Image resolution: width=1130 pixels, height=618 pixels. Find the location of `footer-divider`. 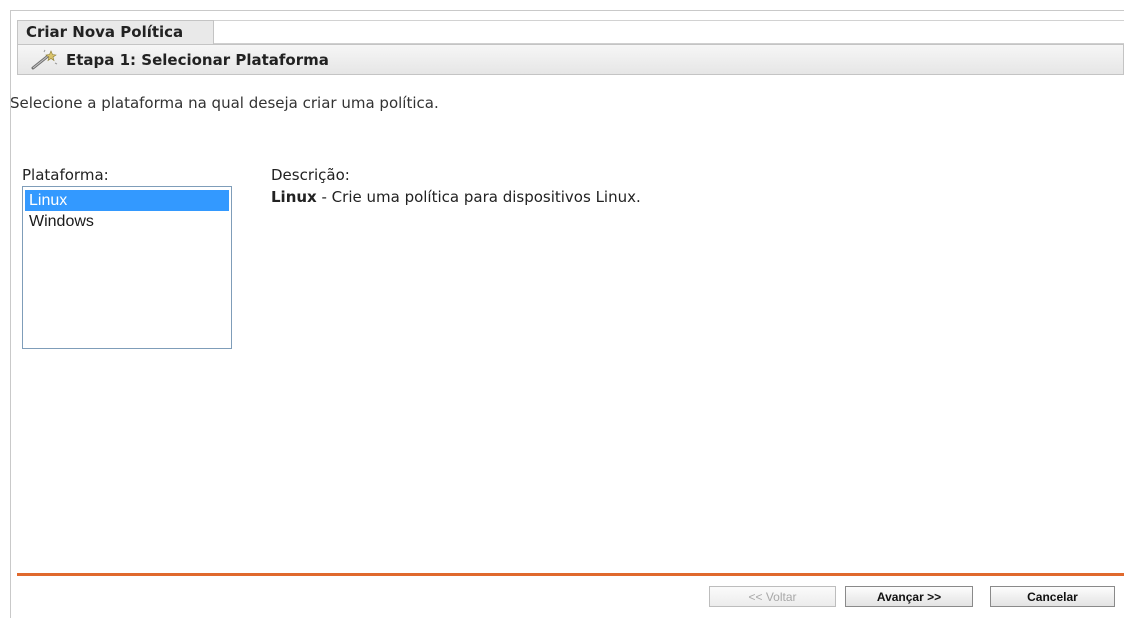

footer-divider is located at coordinates (570, 574).